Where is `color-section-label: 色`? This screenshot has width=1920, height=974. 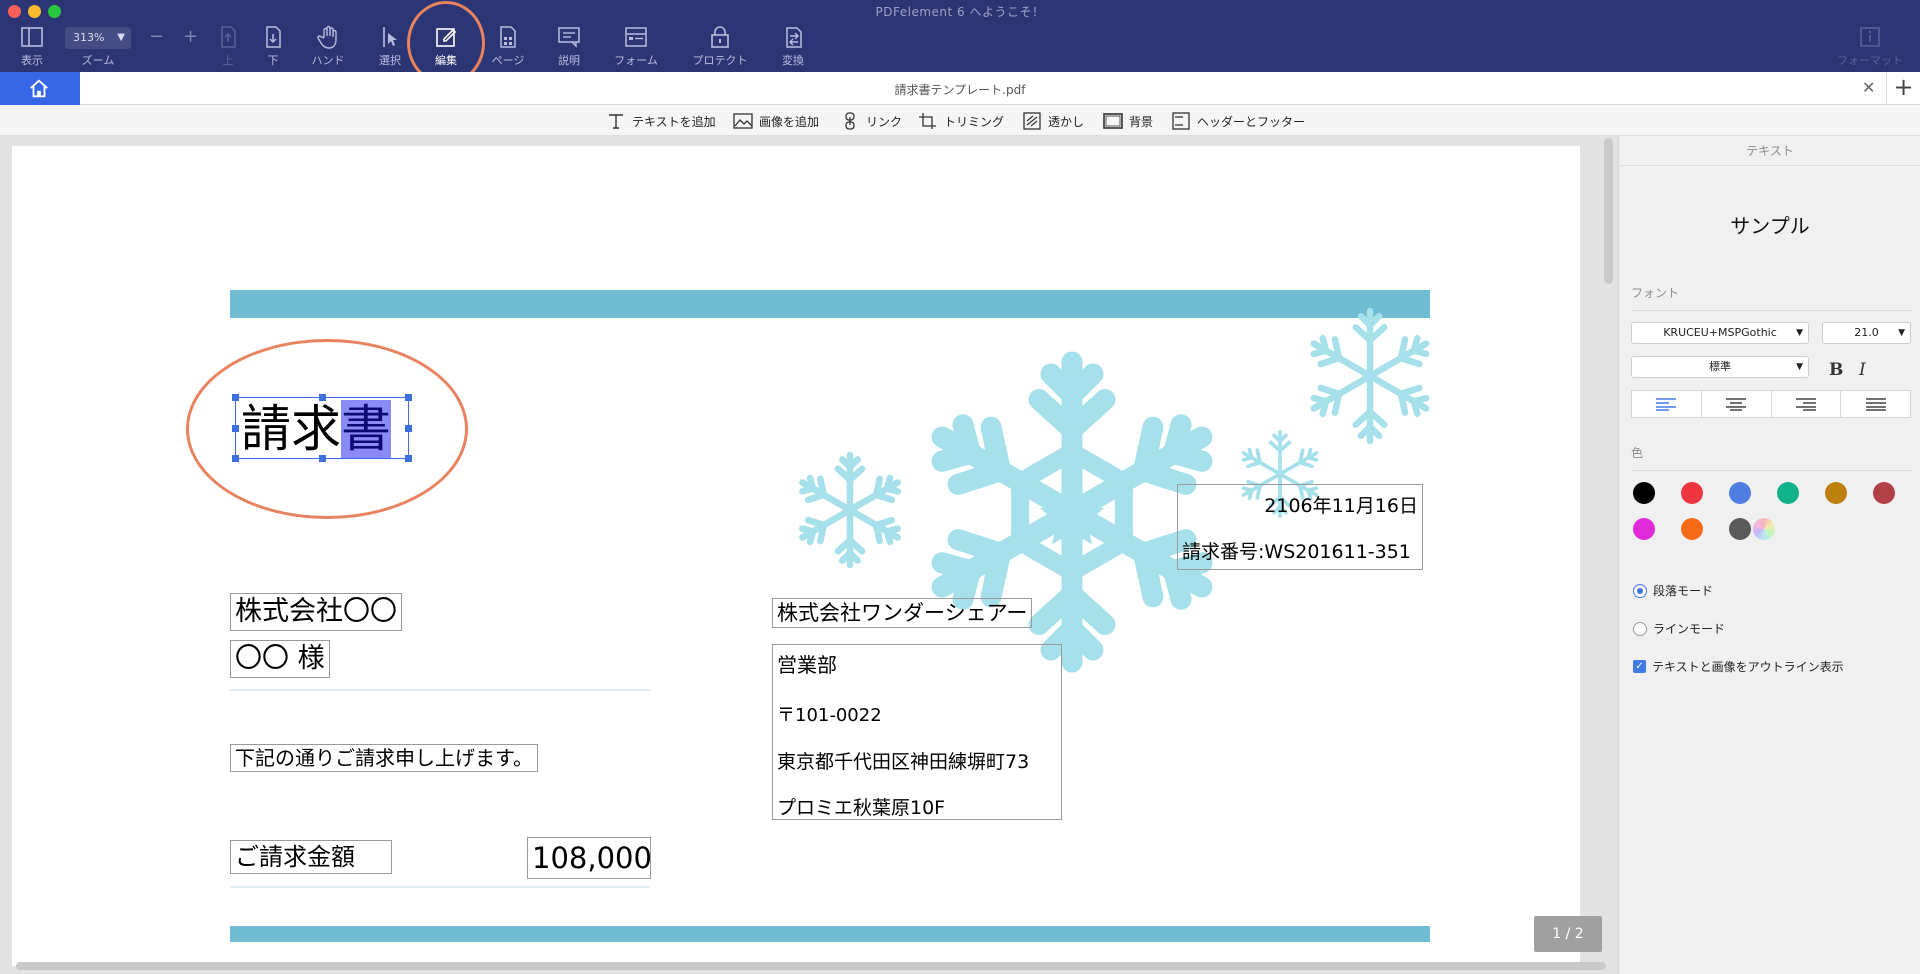 color-section-label: 色 is located at coordinates (1637, 453).